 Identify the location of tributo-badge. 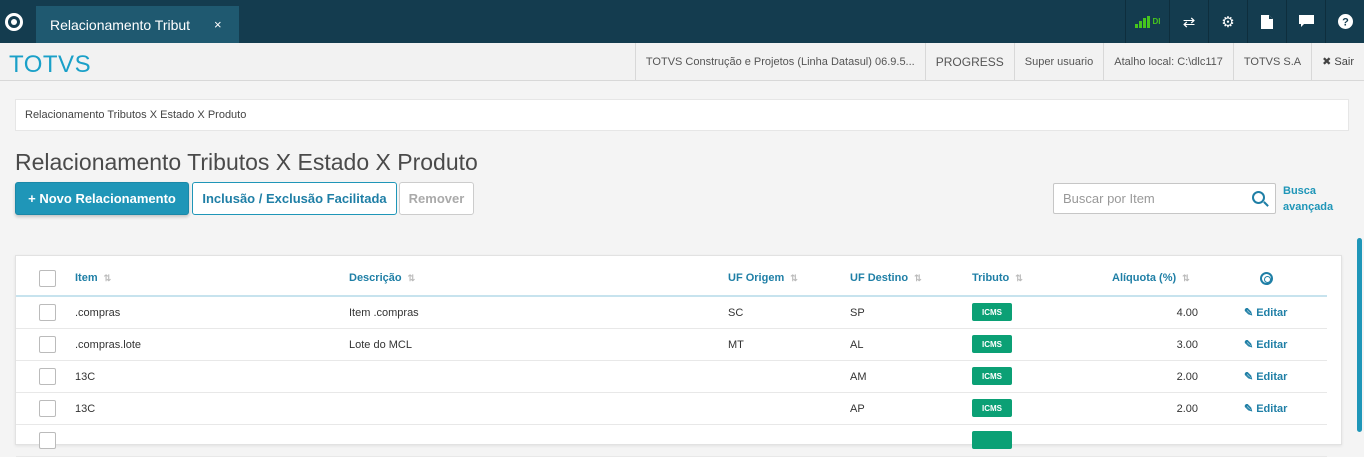
(992, 440).